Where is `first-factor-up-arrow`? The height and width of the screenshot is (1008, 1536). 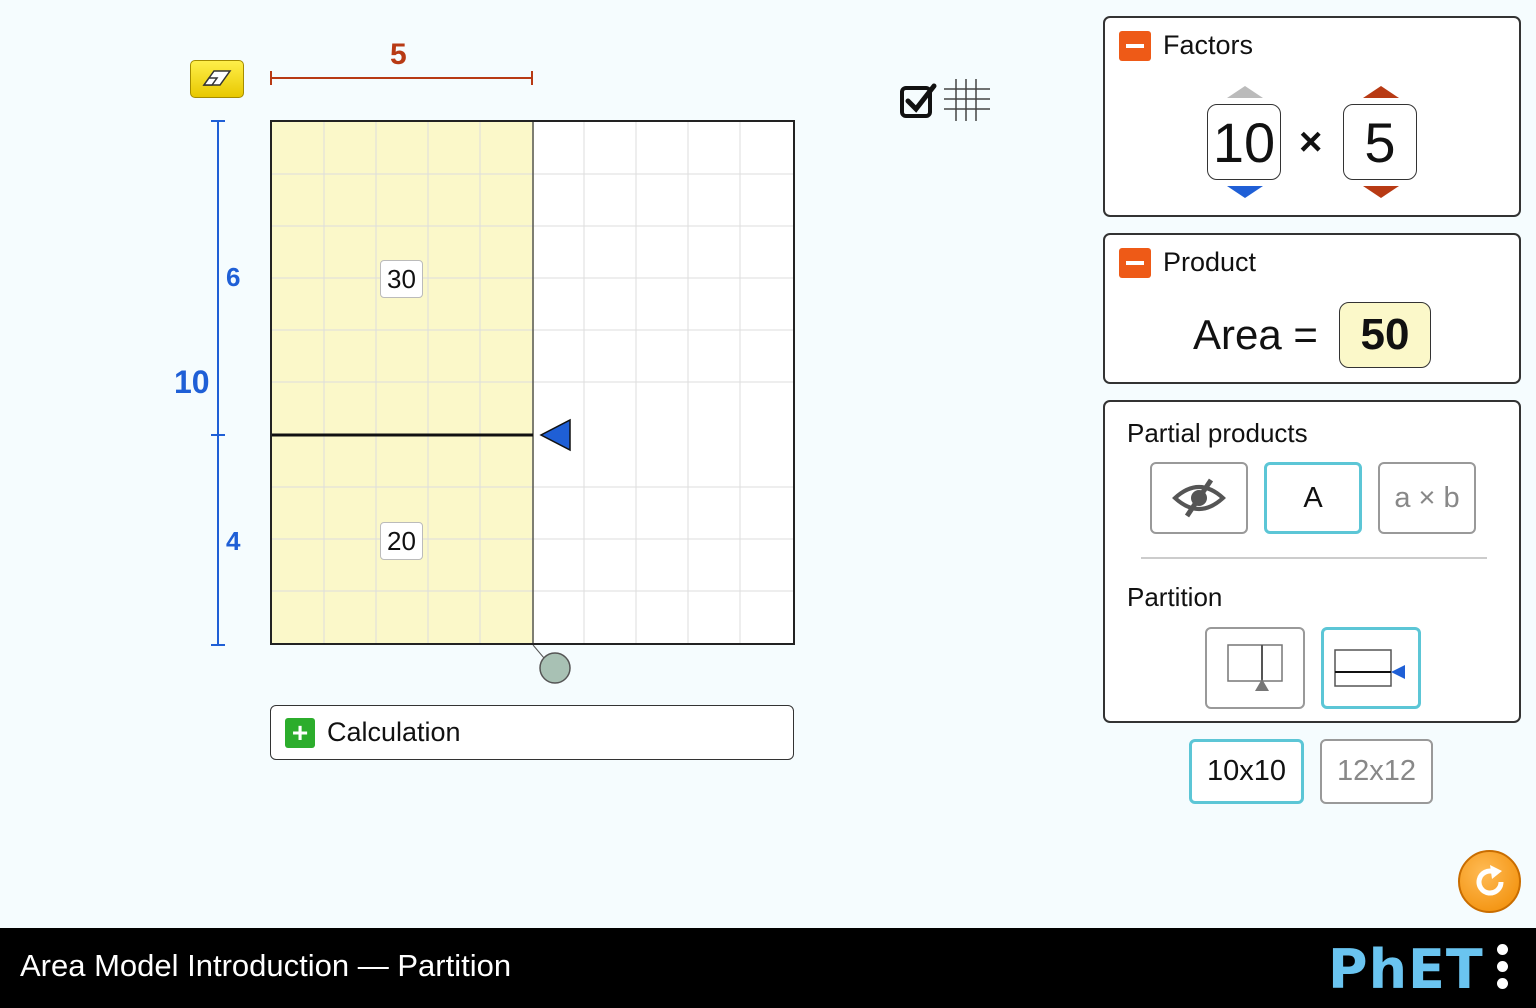 first-factor-up-arrow is located at coordinates (1245, 94).